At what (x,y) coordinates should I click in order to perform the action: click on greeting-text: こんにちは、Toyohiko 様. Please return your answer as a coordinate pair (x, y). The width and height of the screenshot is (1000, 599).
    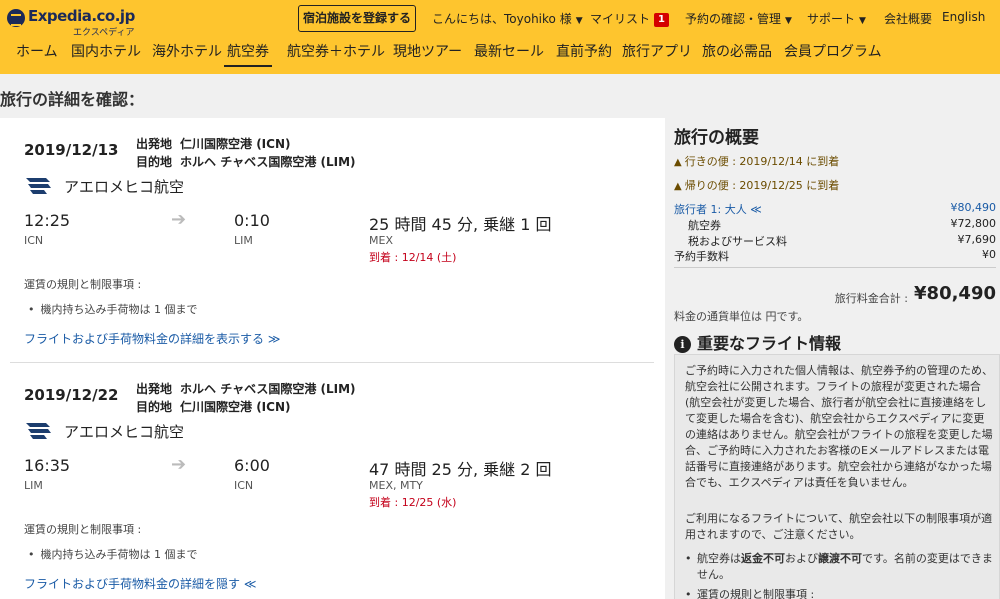
    Looking at the image, I should click on (502, 19).